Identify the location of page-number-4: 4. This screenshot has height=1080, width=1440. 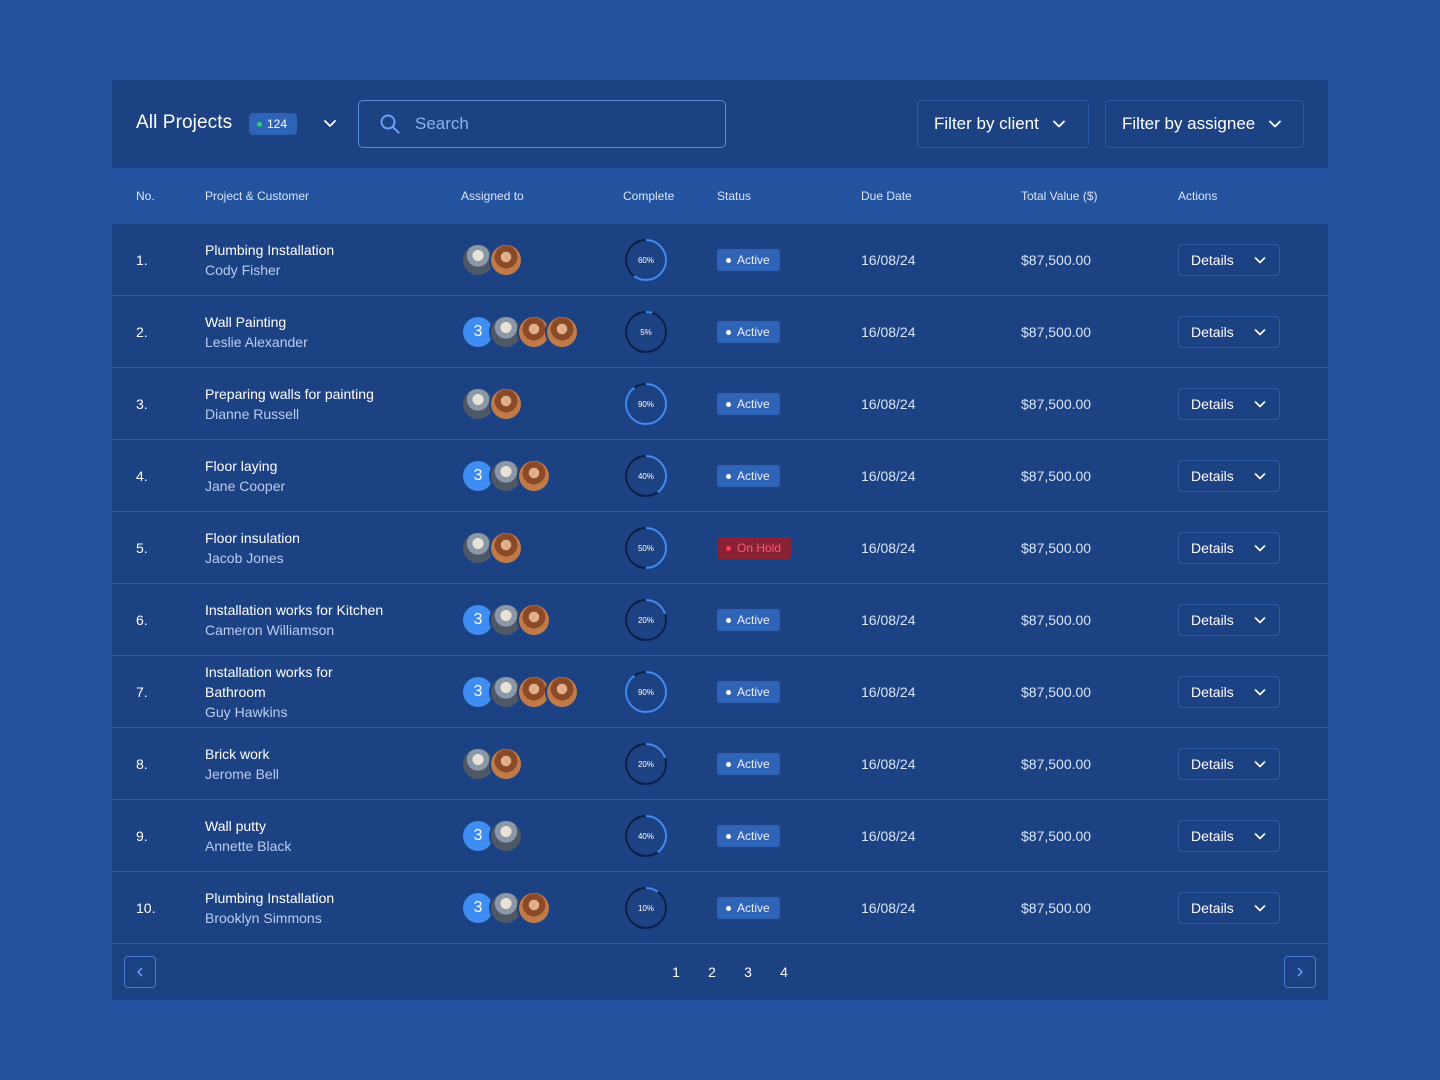
(784, 972).